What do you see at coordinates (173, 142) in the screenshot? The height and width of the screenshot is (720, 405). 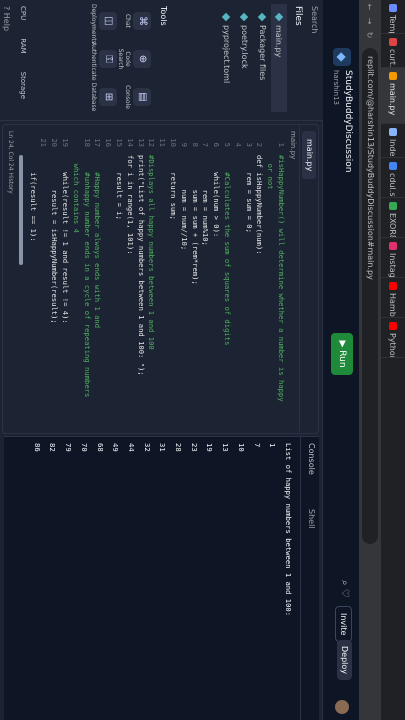 I see `line-number: 10` at bounding box center [173, 142].